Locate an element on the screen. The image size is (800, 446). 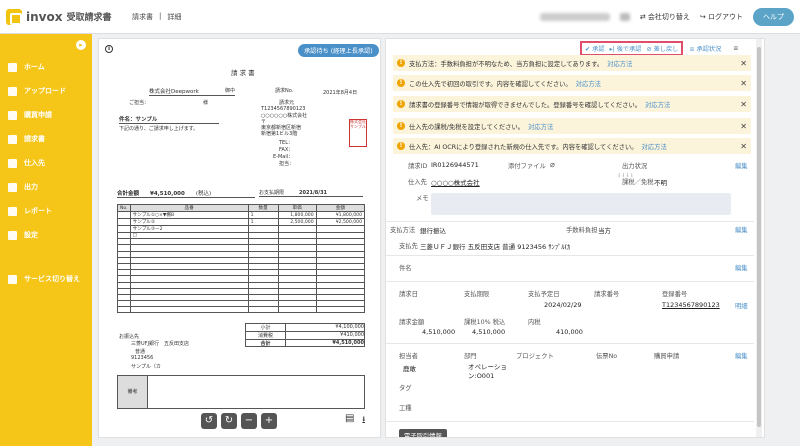
sidebar-item-report: レポート is located at coordinates (30, 211).